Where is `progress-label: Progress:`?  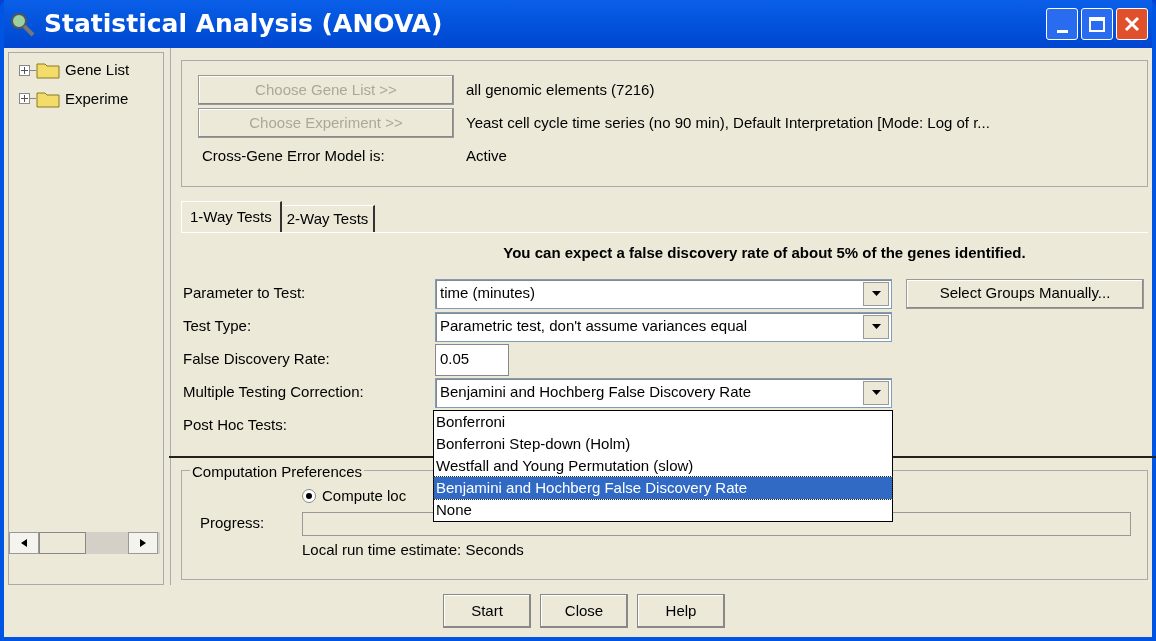 progress-label: Progress: is located at coordinates (232, 523).